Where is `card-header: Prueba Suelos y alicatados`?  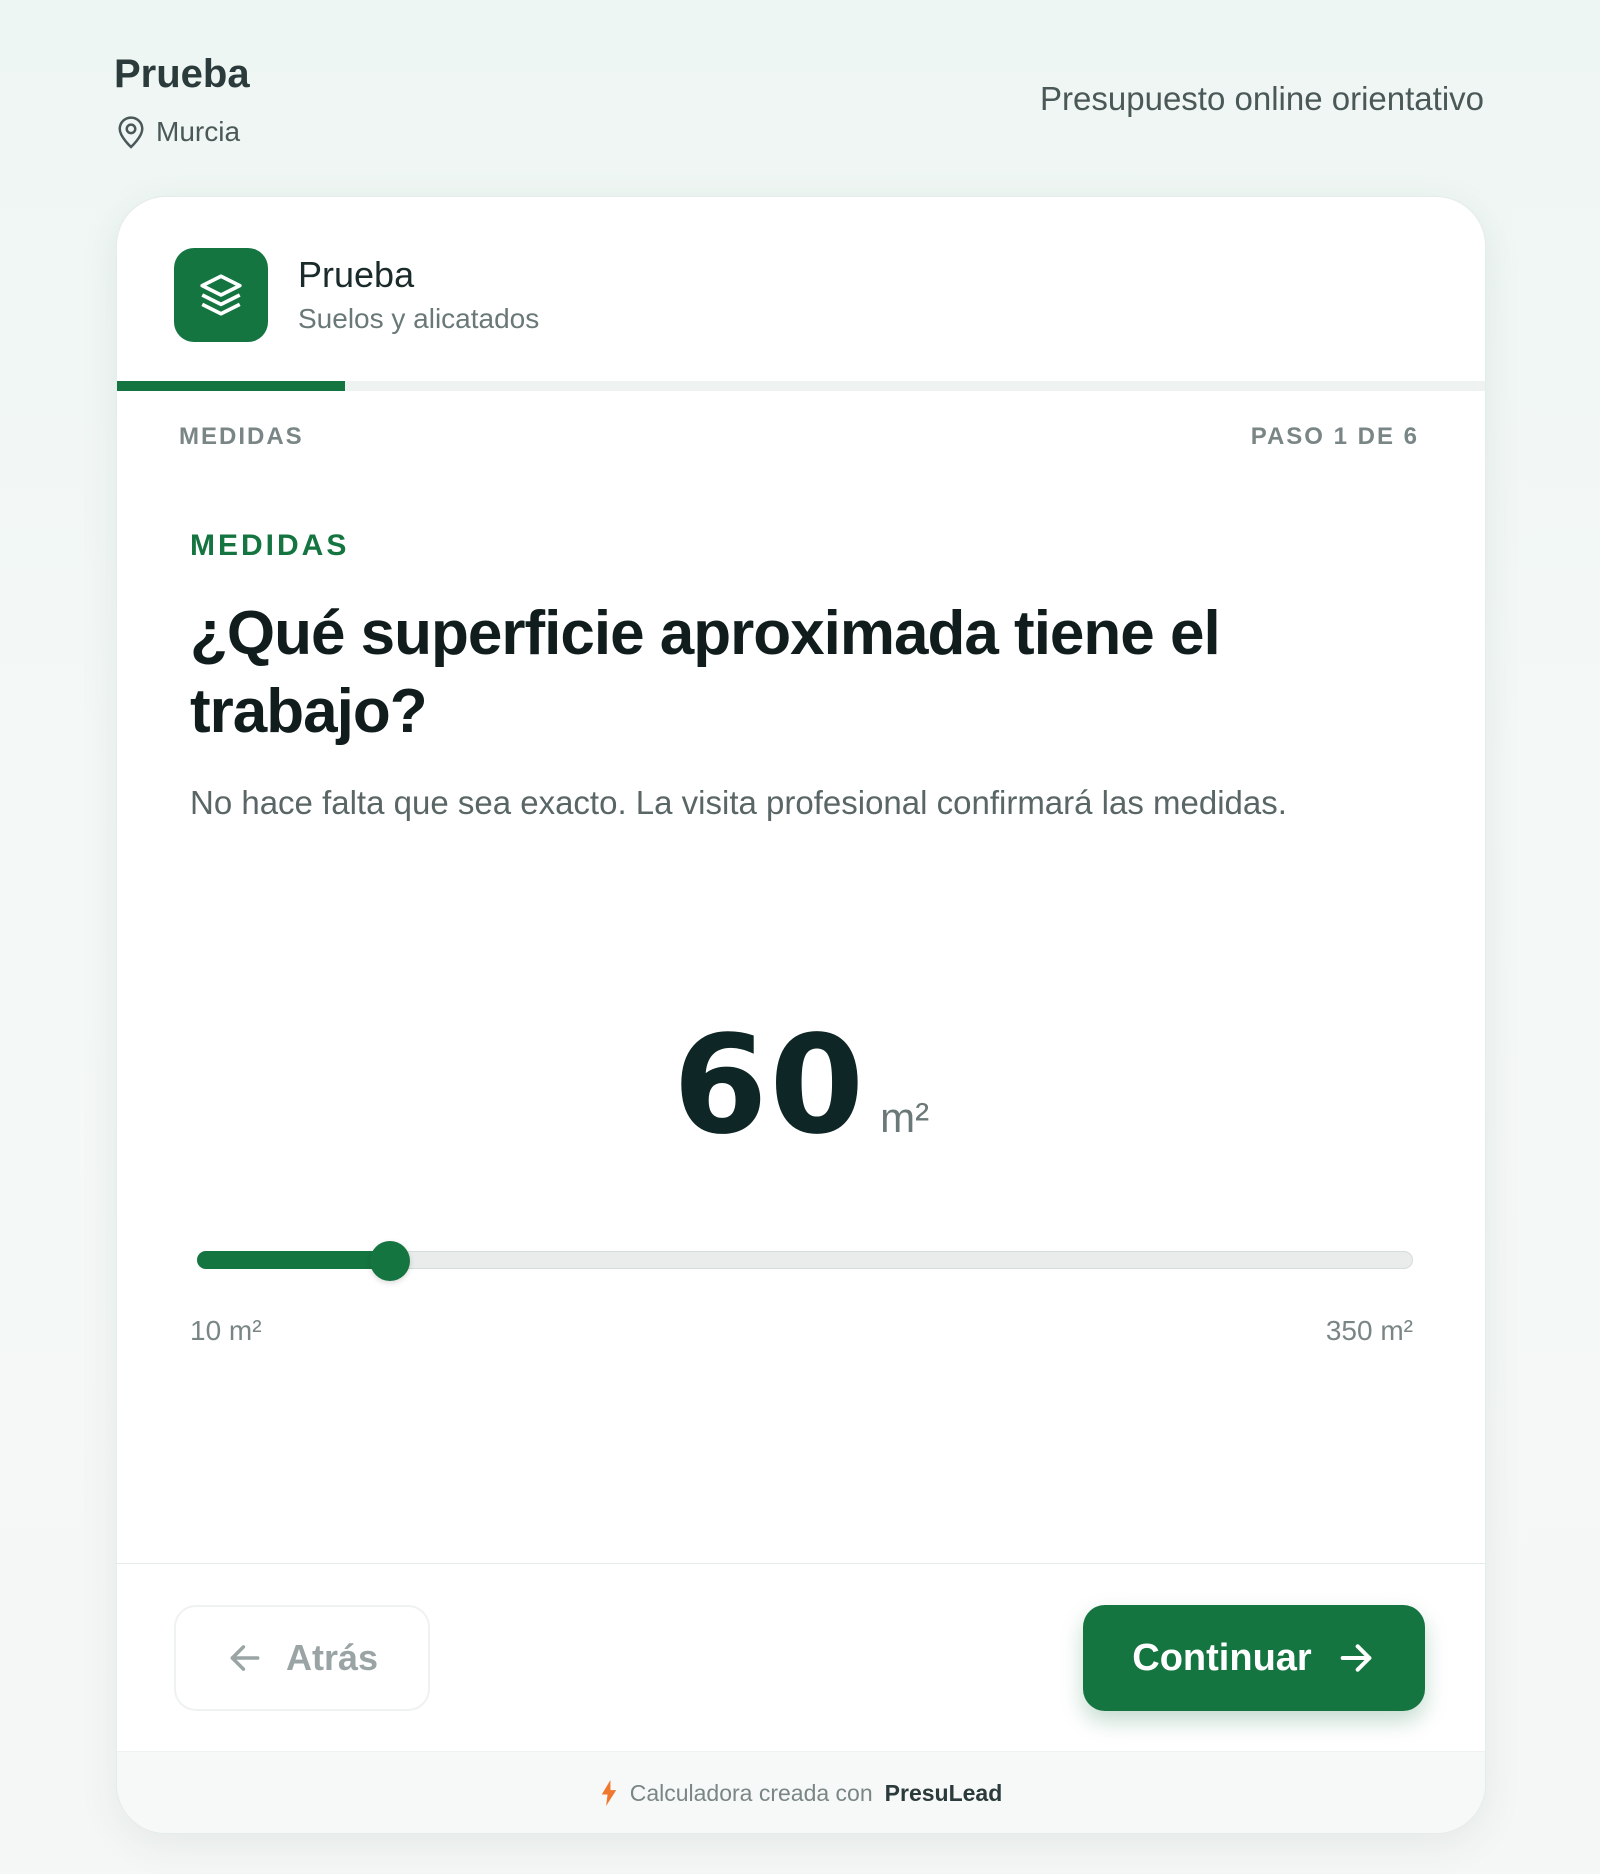 card-header: Prueba Suelos y alicatados is located at coordinates (801, 289).